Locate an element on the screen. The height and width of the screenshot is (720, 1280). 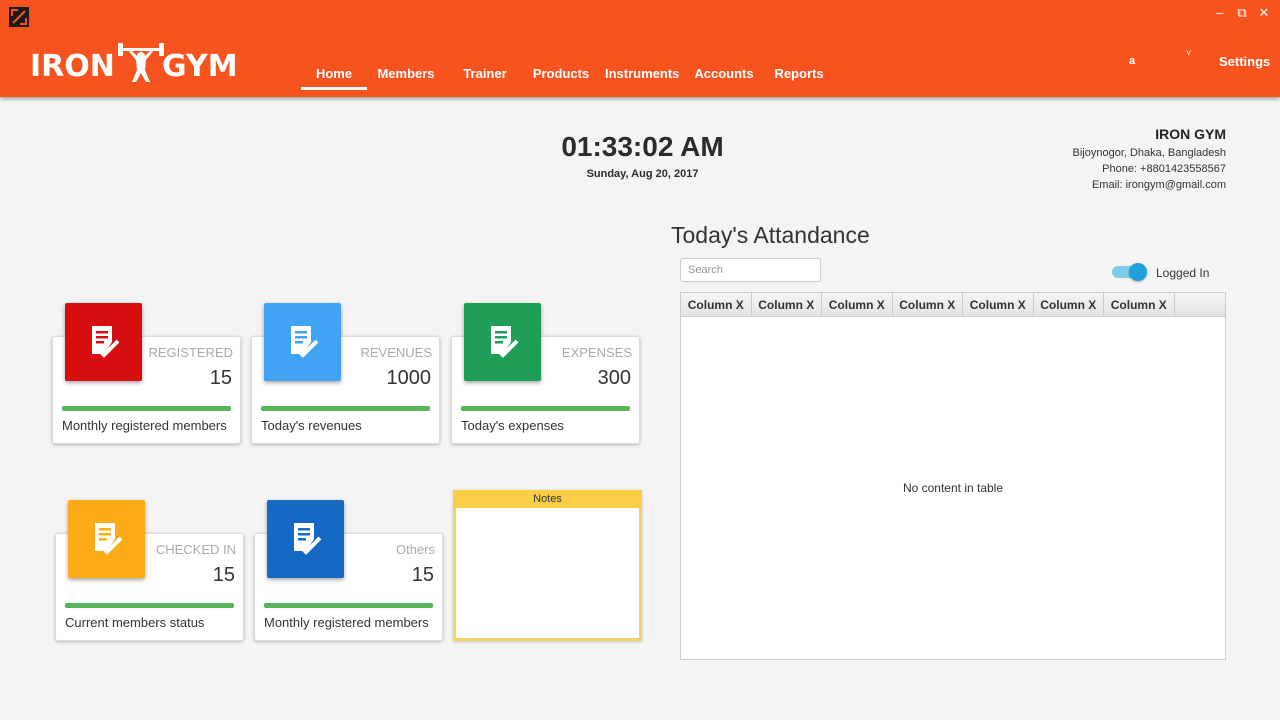
logo-text-iron: IRON is located at coordinates (72, 66).